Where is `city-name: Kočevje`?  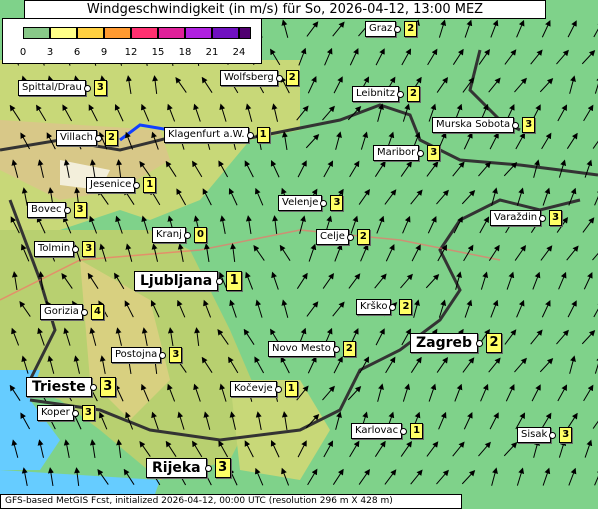
city-name: Kočevje is located at coordinates (253, 389).